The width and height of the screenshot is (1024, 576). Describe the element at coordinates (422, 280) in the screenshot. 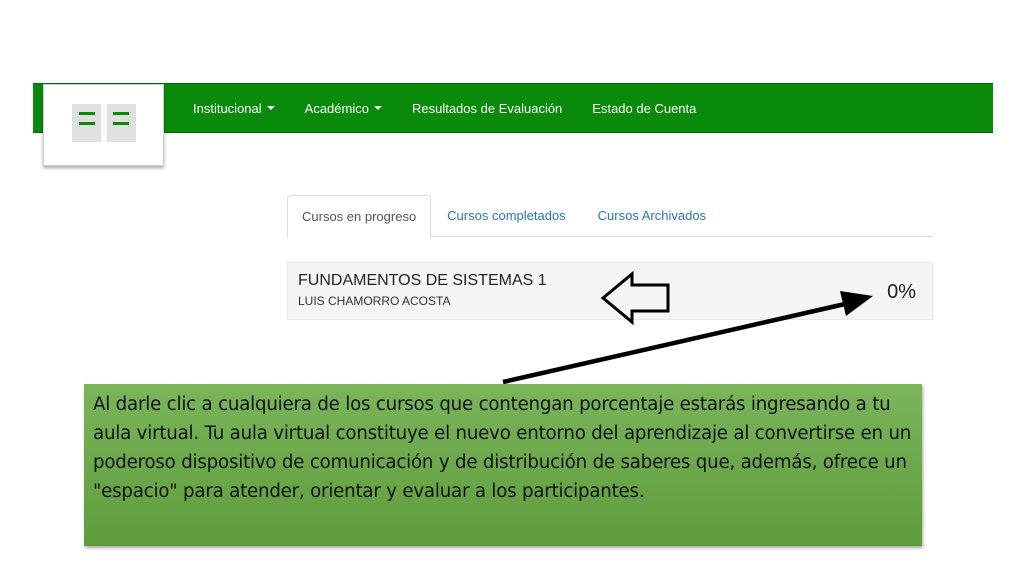

I see `course-title: FUNDAMENTOS DE SISTEMAS 1` at that location.